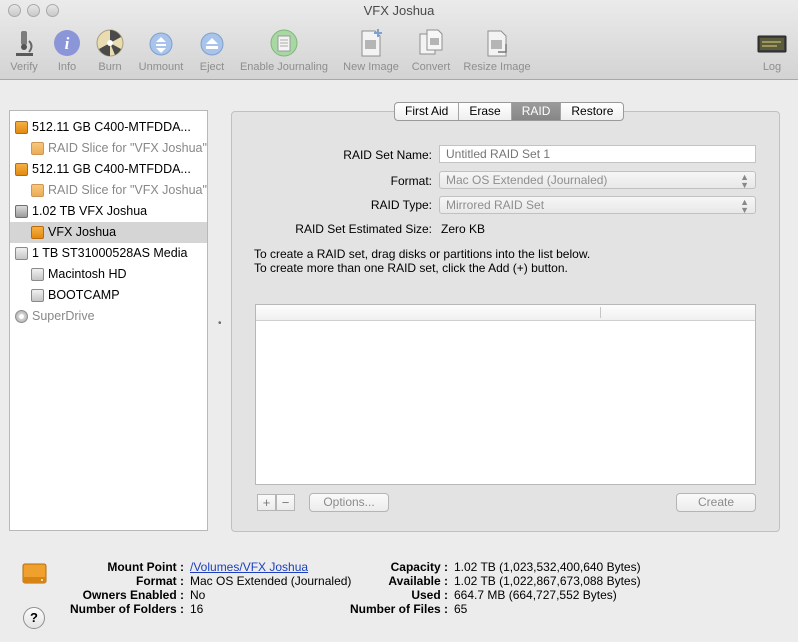 The height and width of the screenshot is (642, 798). I want to click on format-label: Format:, so click(411, 181).